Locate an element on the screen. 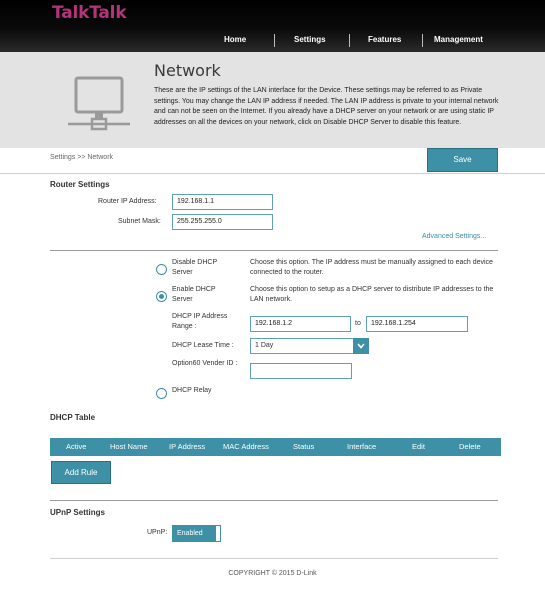  network-monitor-icon is located at coordinates (99, 106).